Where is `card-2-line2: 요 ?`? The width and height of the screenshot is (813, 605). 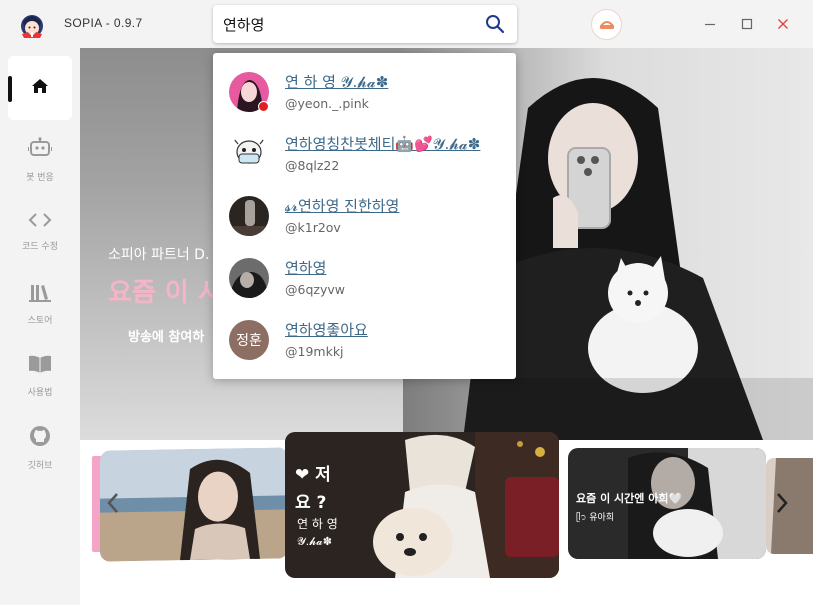 card-2-line2: 요 ? is located at coordinates (311, 503).